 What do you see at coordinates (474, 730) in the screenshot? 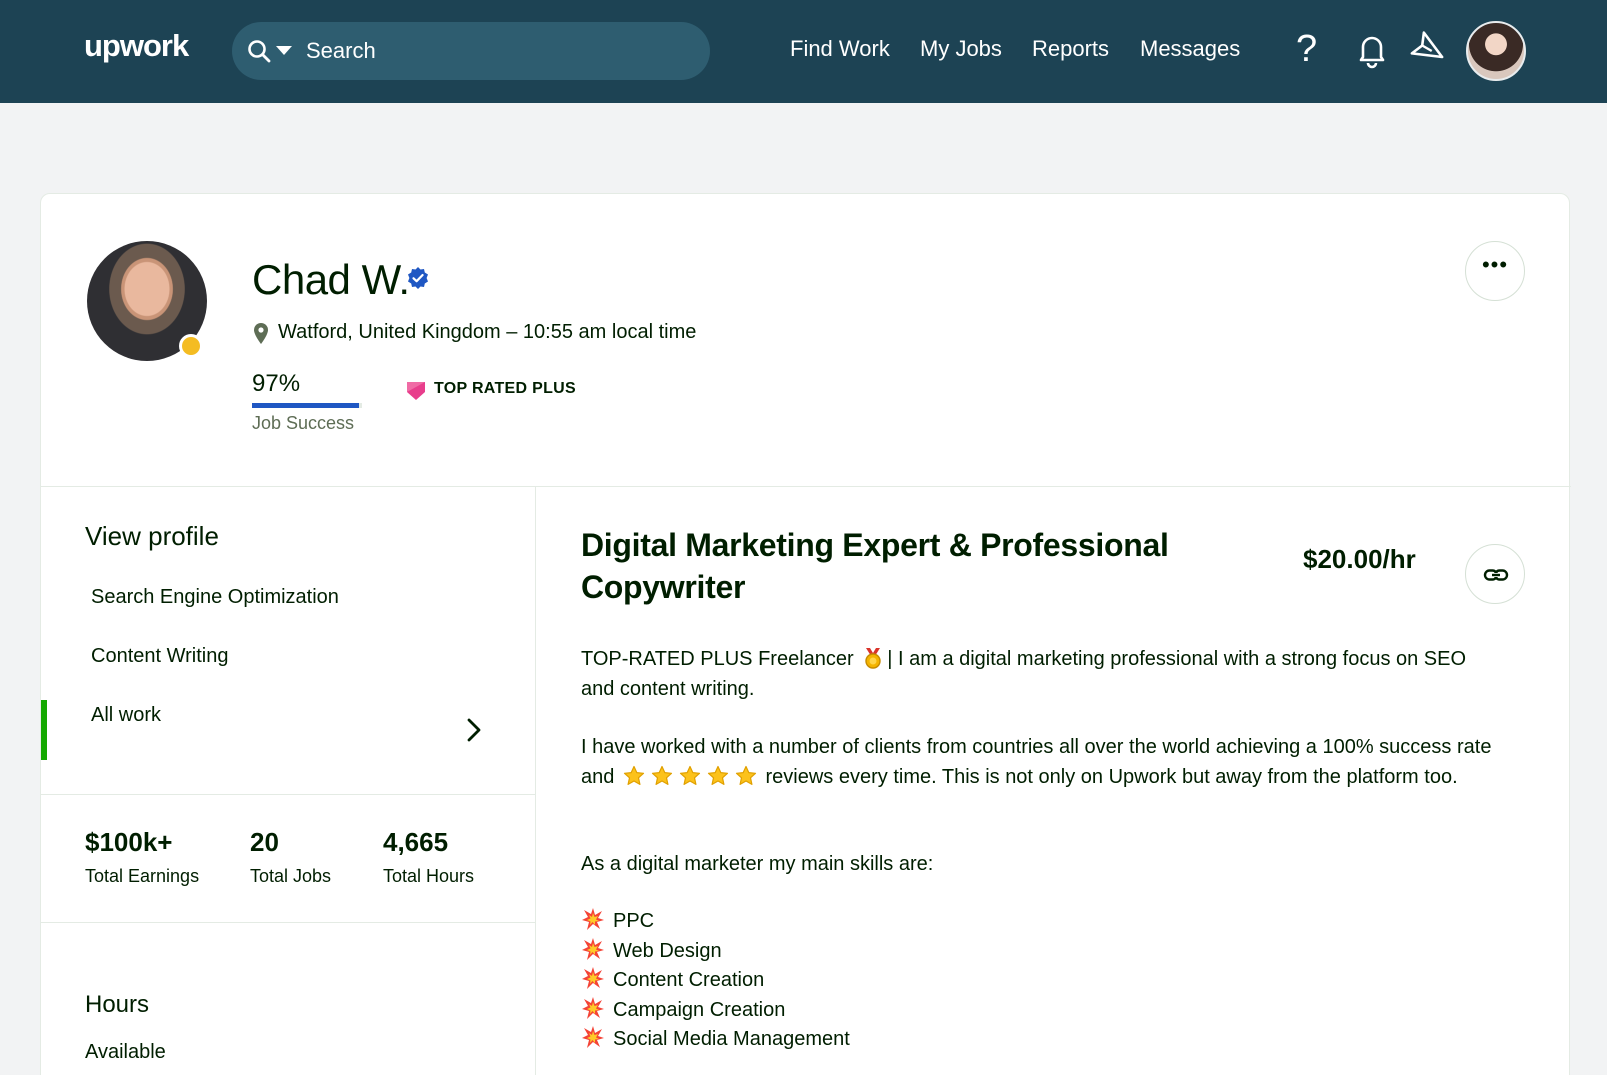
I see `chevron-right-icon` at bounding box center [474, 730].